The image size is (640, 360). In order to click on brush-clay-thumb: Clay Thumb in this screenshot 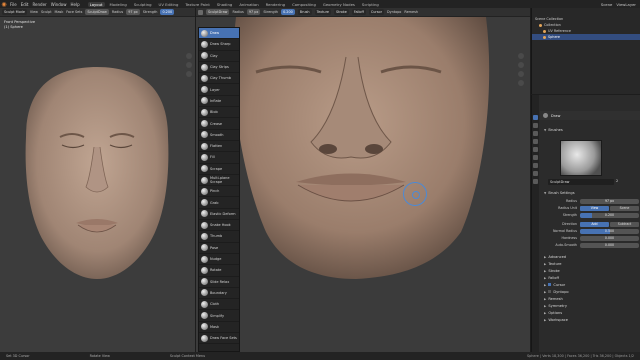, I will do `click(219, 79)`.